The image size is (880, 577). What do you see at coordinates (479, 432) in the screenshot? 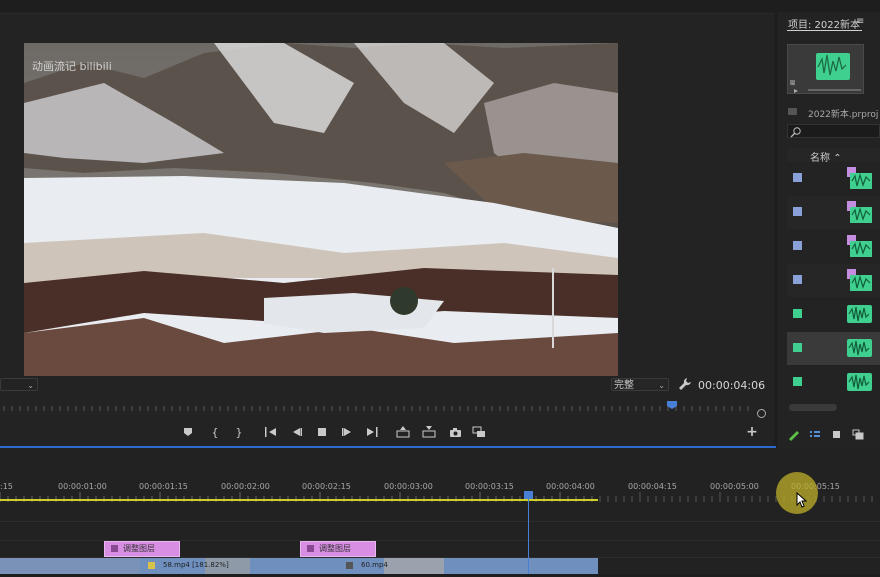
I see `compare-view-icon` at bounding box center [479, 432].